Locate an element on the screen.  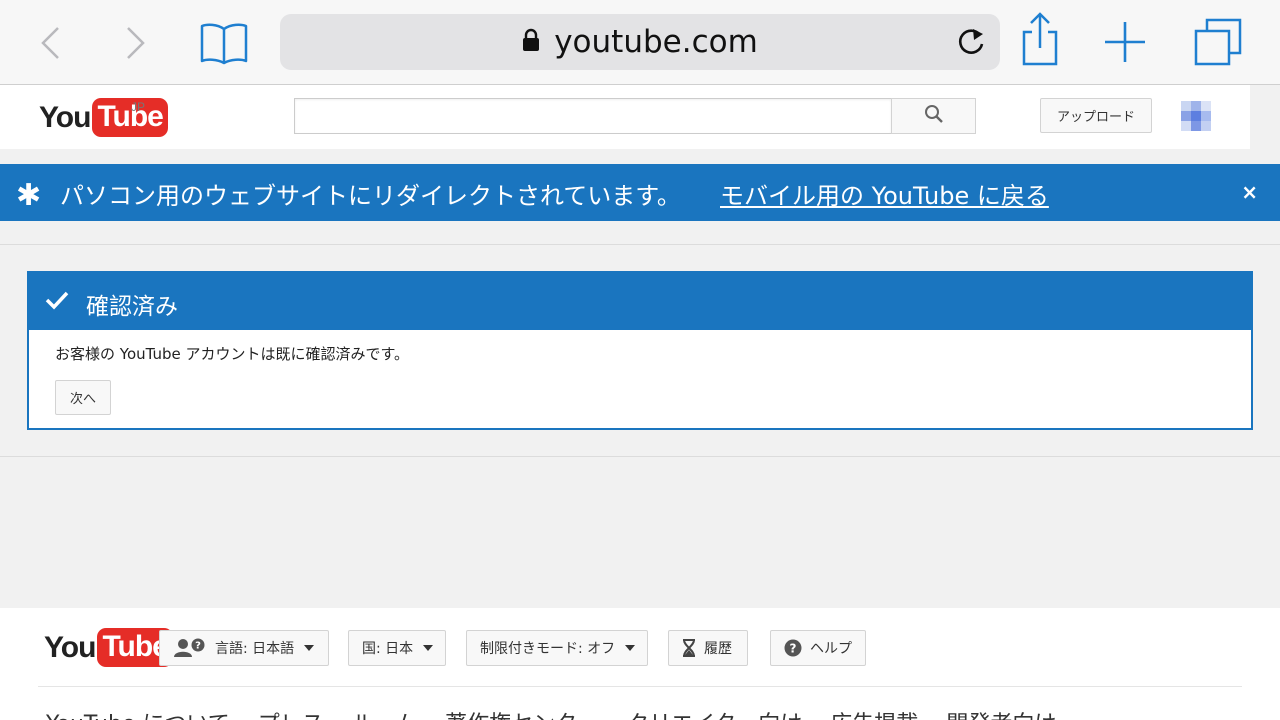
avatar is located at coordinates (1197, 117).